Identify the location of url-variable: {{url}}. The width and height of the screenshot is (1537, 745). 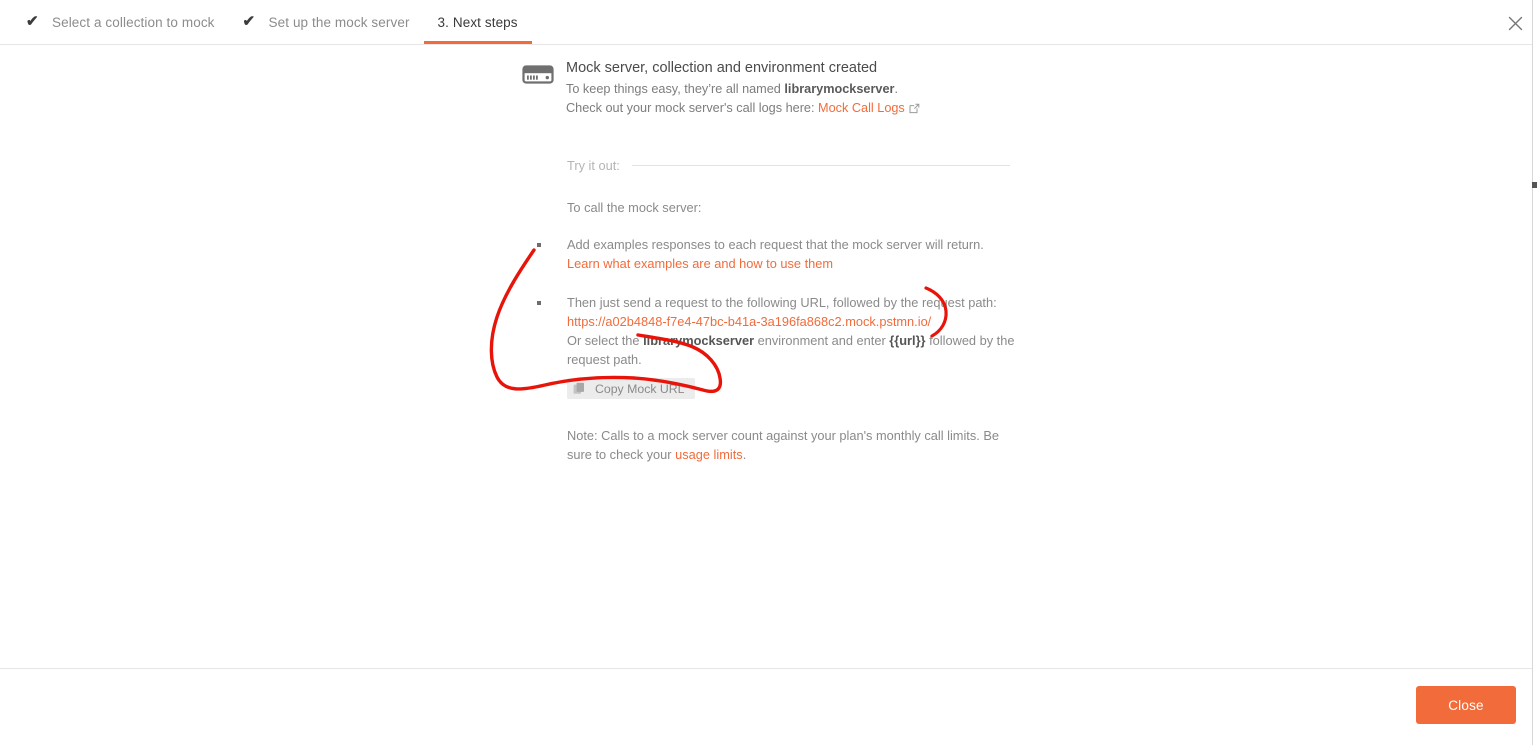
(907, 340).